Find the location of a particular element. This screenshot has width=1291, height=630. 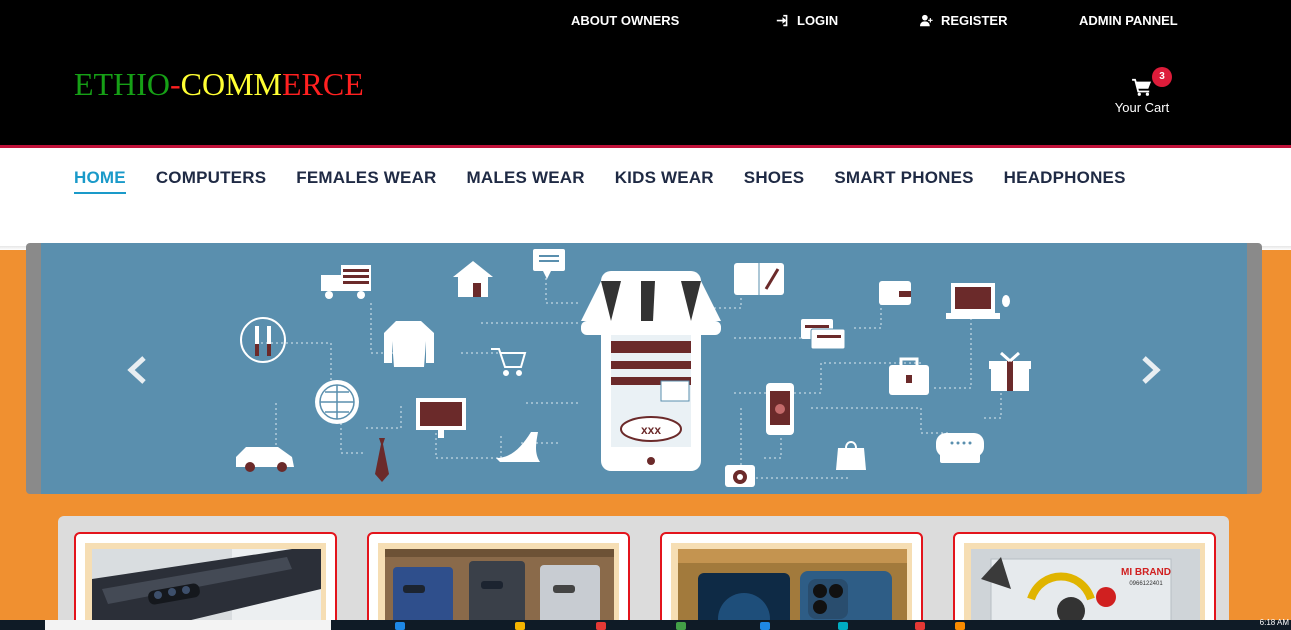

site-logo: ETHIO-COMMERCE is located at coordinates (219, 84).